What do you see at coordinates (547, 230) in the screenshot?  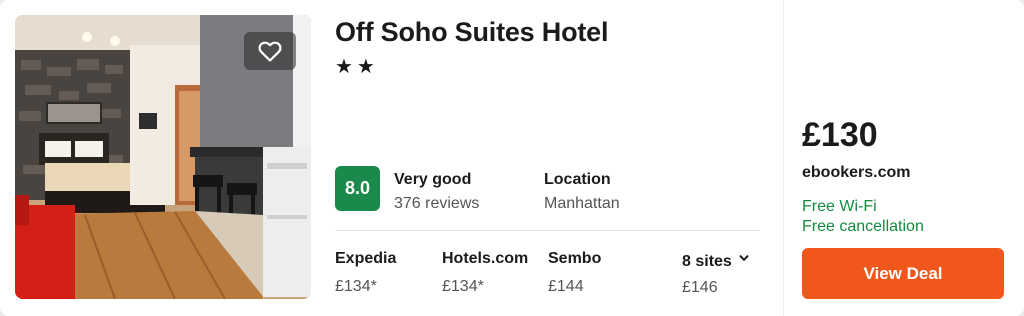 I see `divider` at bounding box center [547, 230].